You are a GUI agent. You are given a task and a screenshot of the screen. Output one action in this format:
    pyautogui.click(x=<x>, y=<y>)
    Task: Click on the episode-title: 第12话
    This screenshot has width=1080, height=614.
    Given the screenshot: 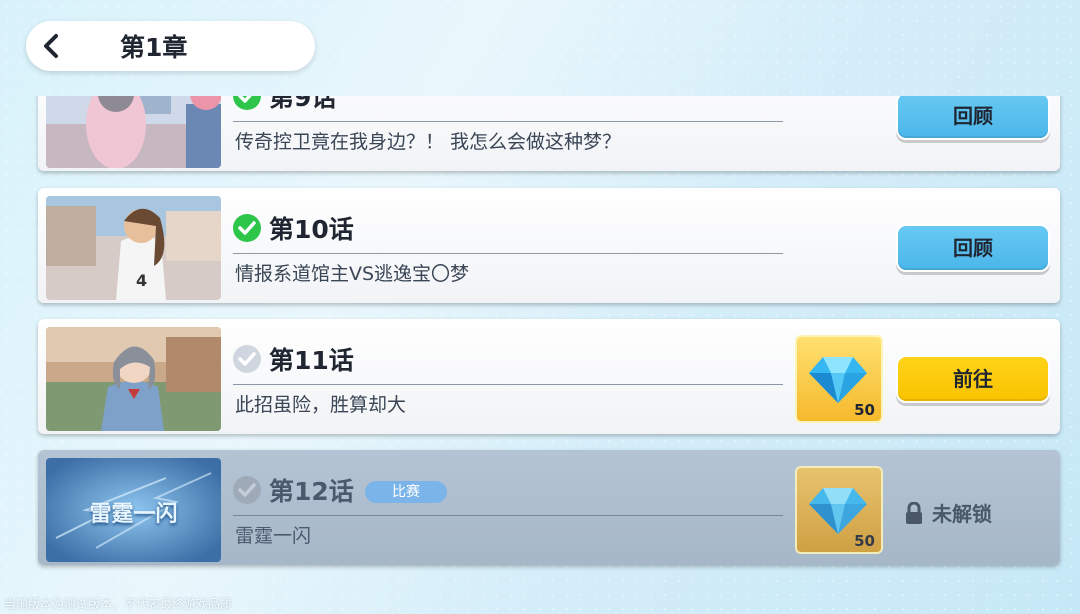 What is the action you would take?
    pyautogui.click(x=311, y=491)
    